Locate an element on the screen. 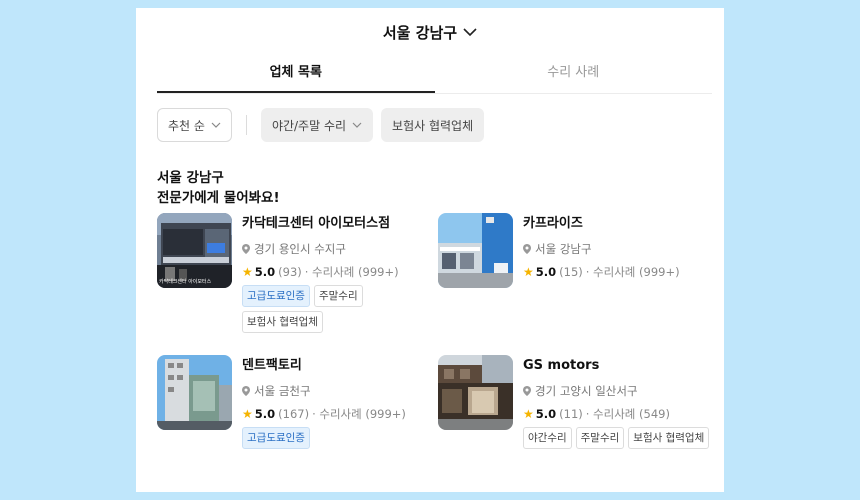 The width and height of the screenshot is (860, 500). shop-rating: ★ 5.0 (15) · 수리사례 (999+) is located at coordinates (601, 272).